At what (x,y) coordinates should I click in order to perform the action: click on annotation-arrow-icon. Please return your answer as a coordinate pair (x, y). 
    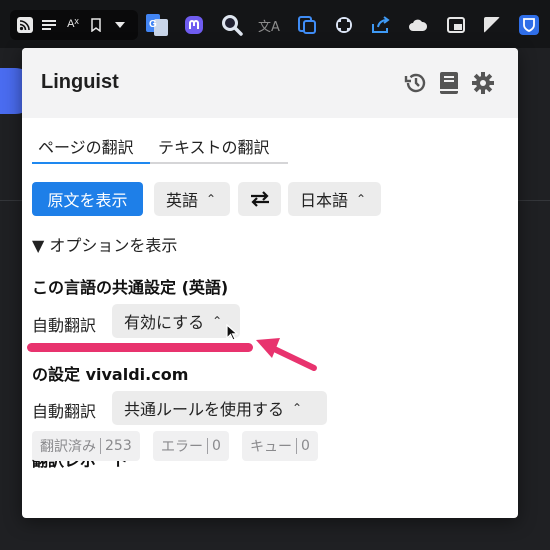
    Looking at the image, I should click on (286, 354).